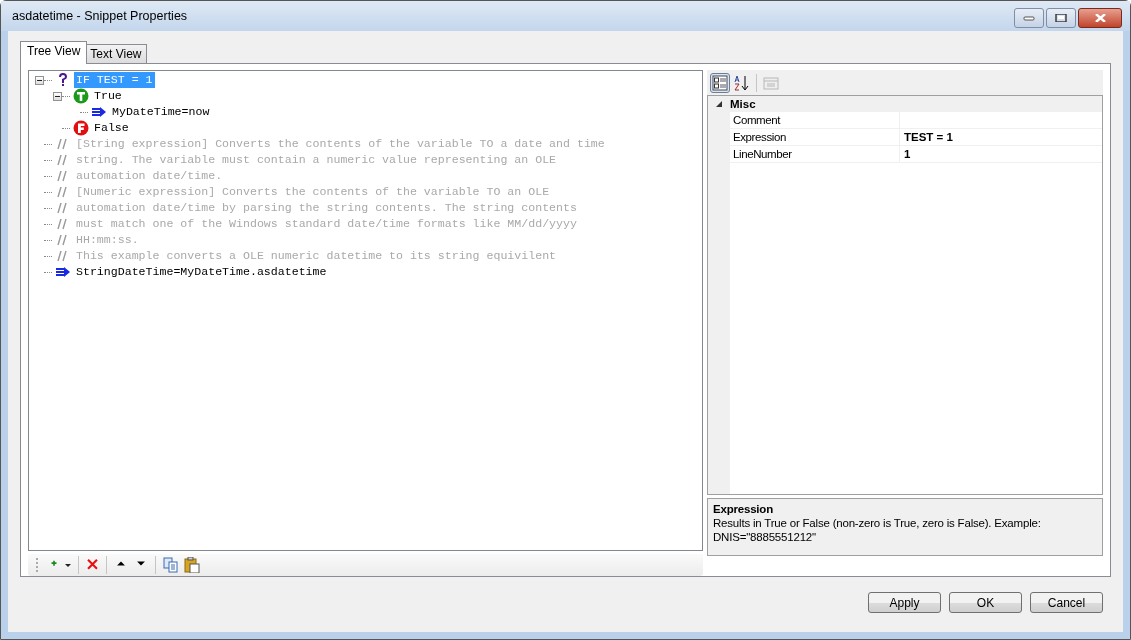 This screenshot has height=640, width=1131. Describe the element at coordinates (877, 530) in the screenshot. I see `description-text: Results in True or False (non-zero is True, zero is False). Example: DNIS="8885551212"` at that location.